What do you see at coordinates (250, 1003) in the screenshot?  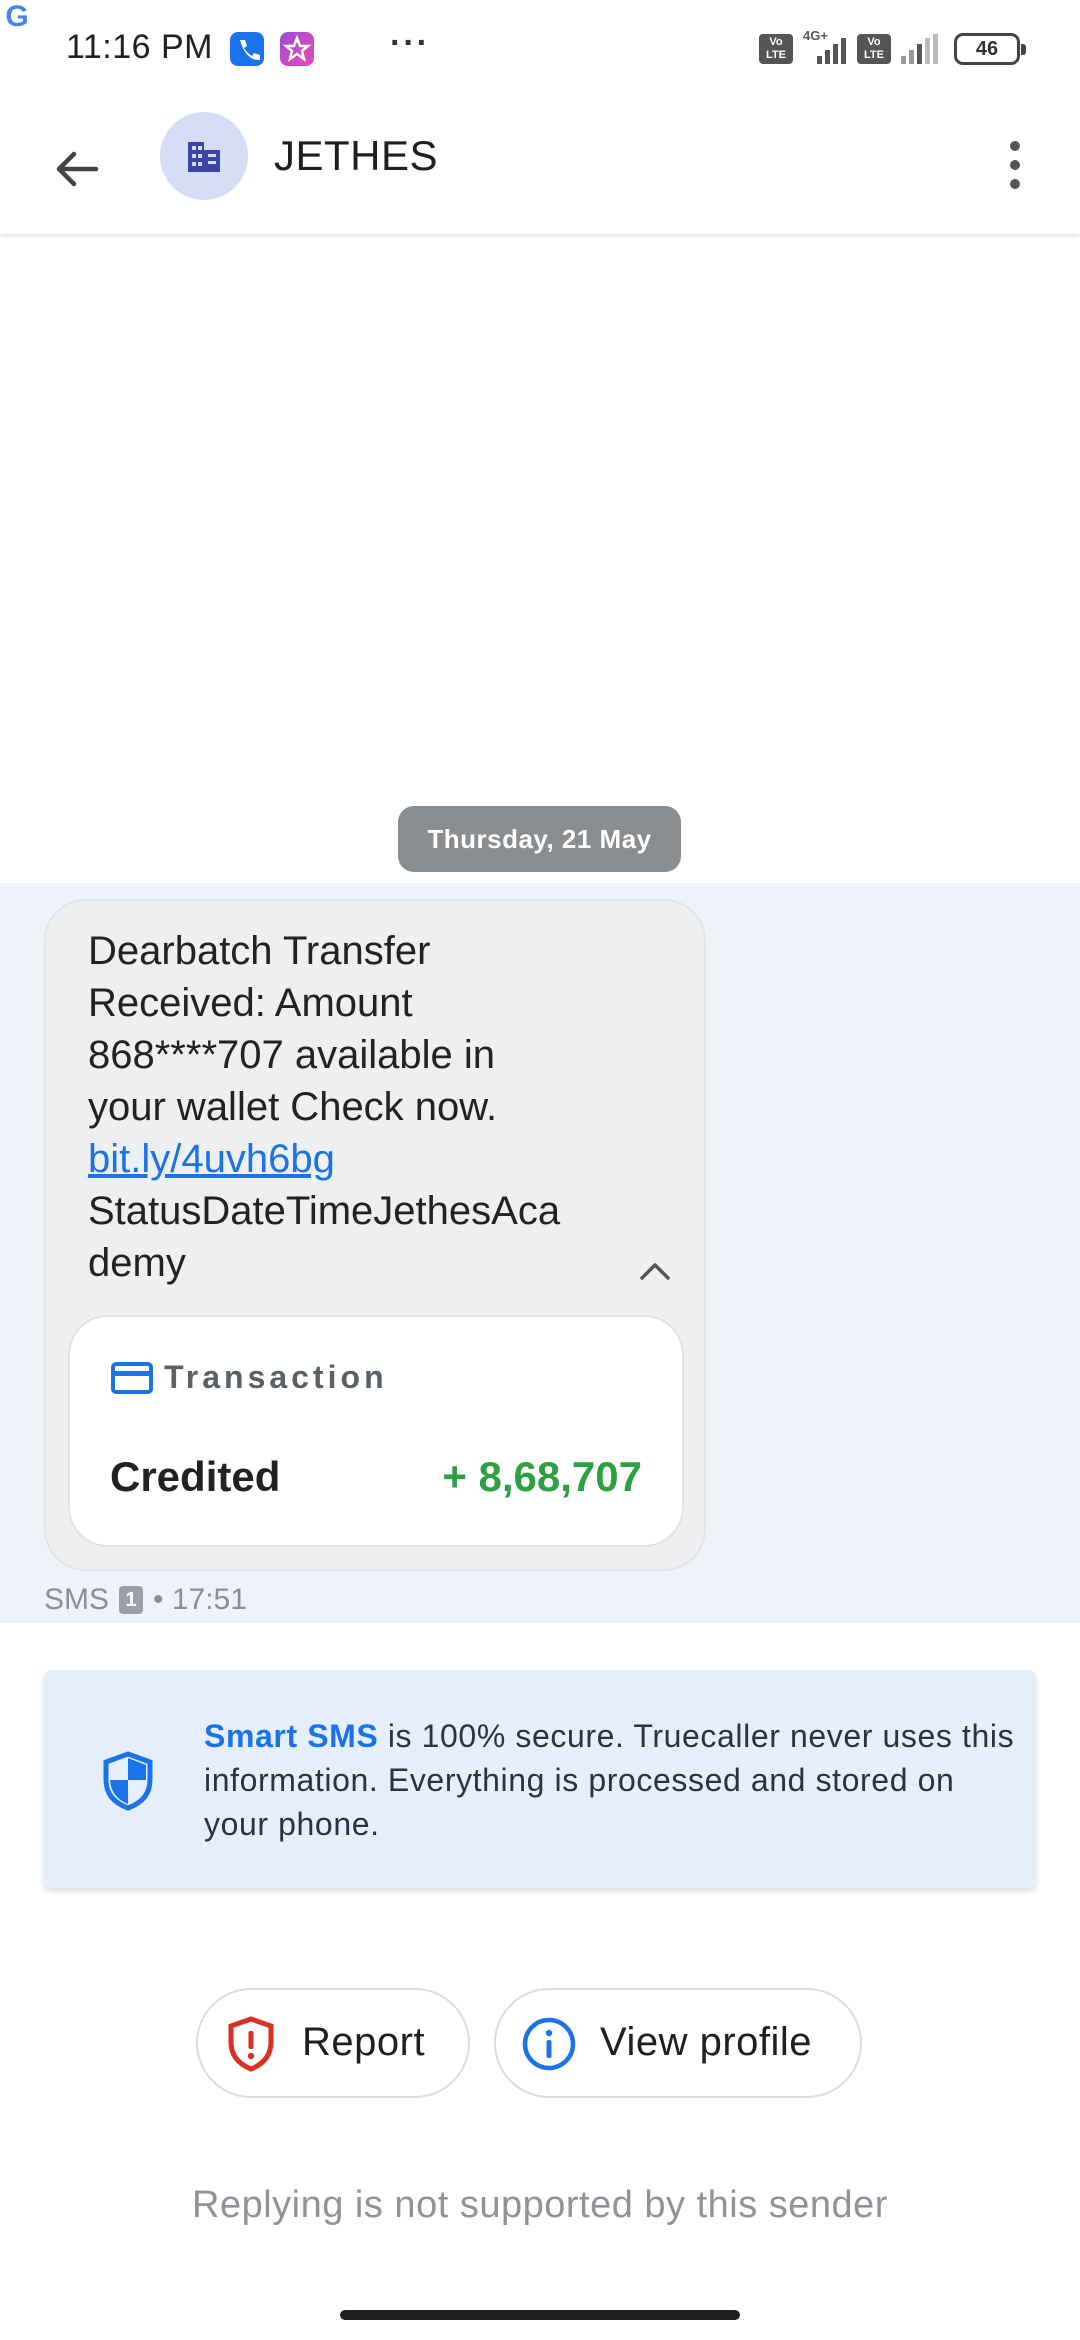 I see `message-line: Received: Amount` at bounding box center [250, 1003].